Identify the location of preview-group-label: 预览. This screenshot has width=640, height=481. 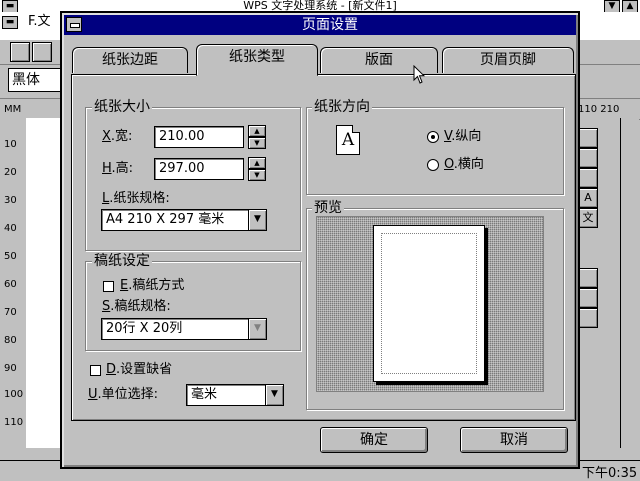
(328, 208).